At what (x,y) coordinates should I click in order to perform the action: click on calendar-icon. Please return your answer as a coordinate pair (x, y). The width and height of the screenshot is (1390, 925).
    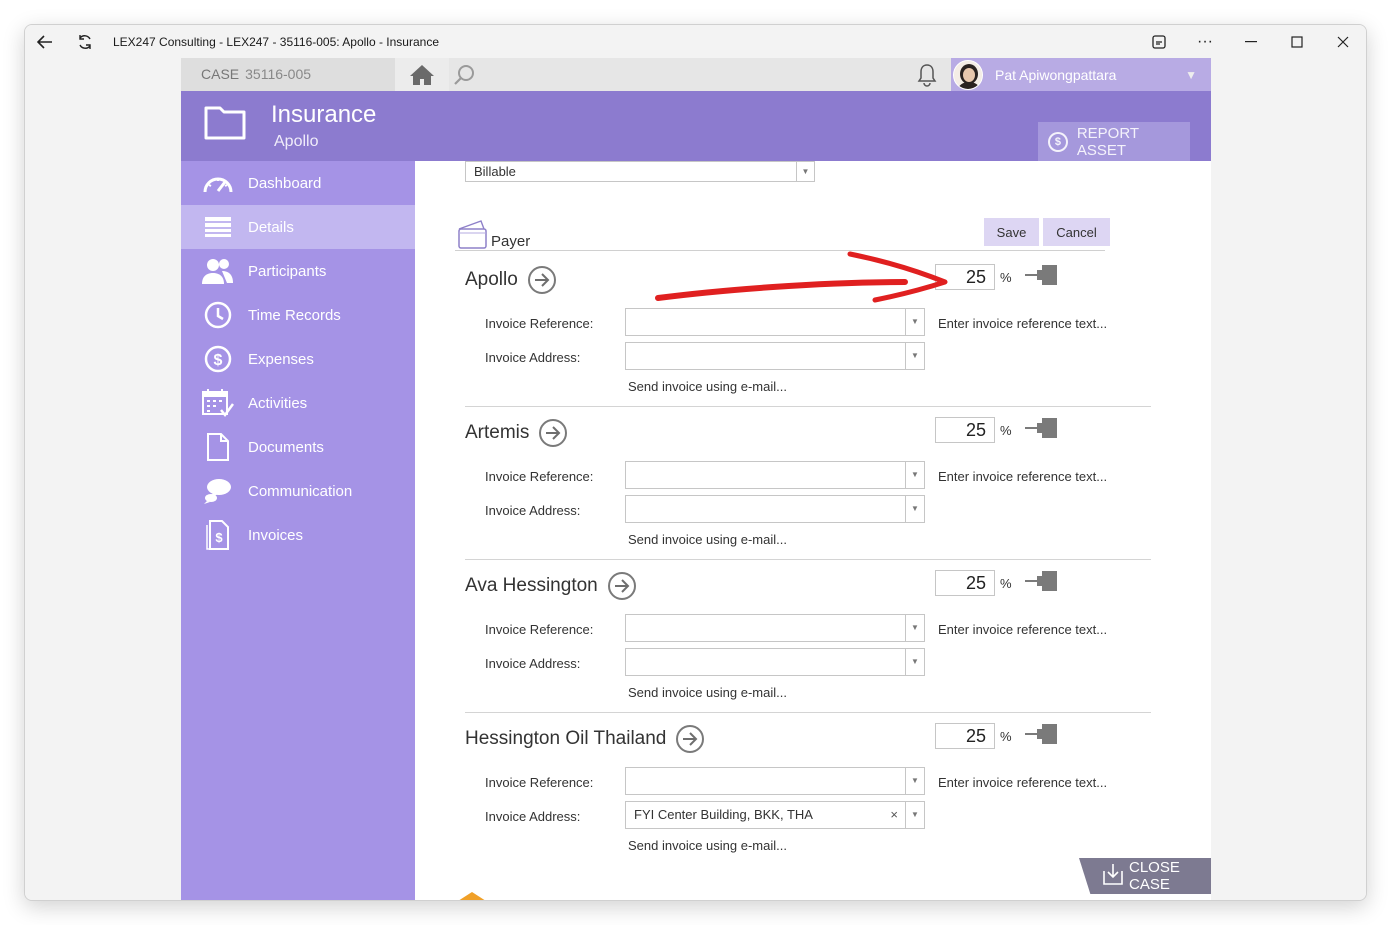
    Looking at the image, I should click on (218, 403).